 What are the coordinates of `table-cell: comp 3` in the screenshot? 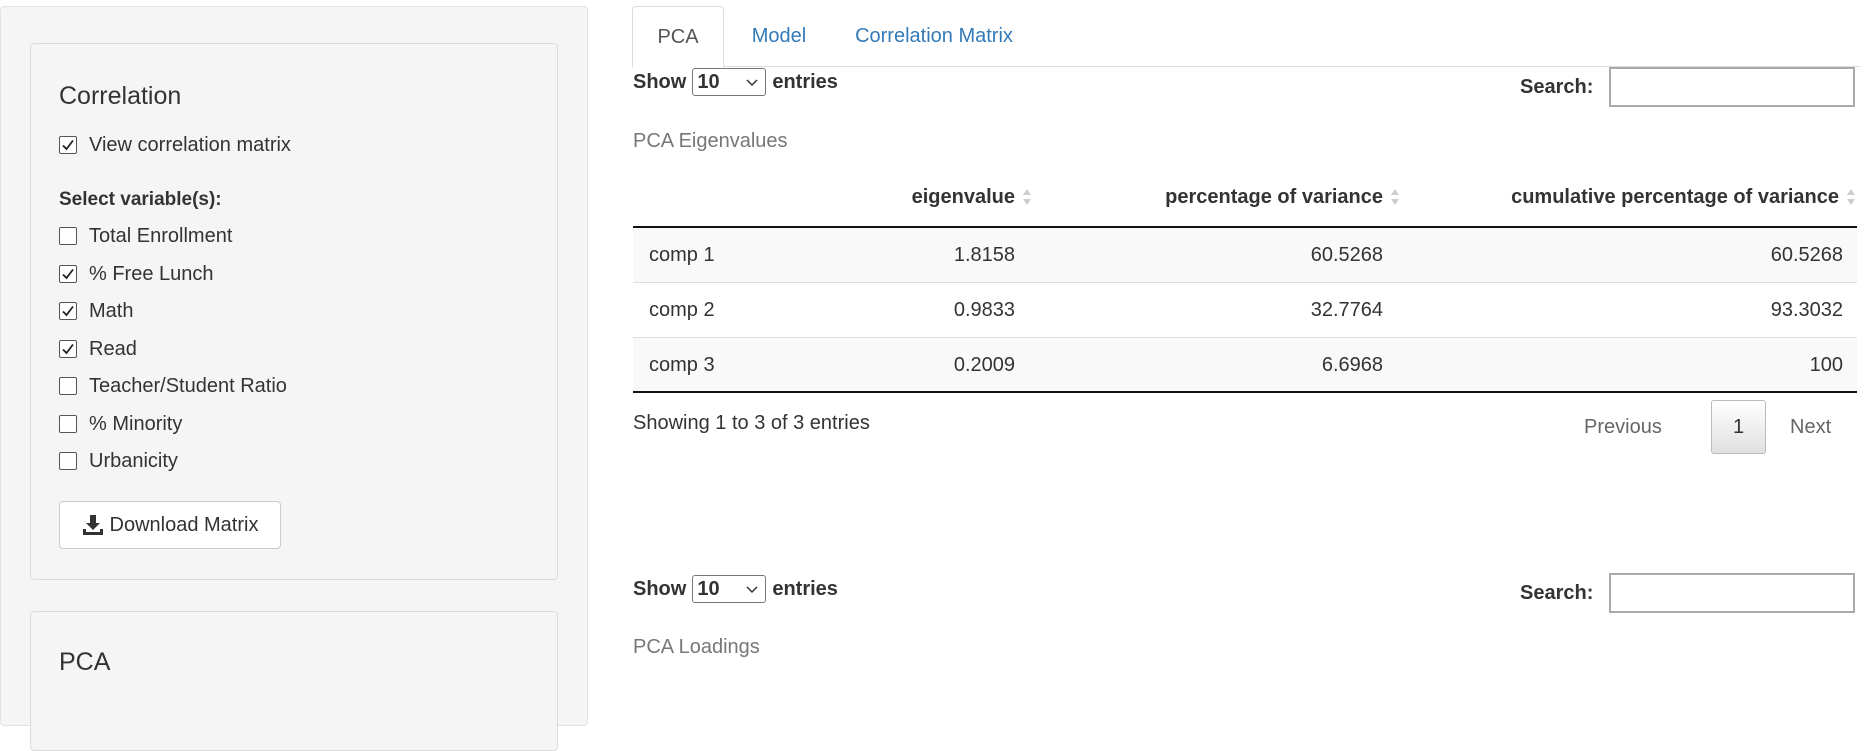 It's located at (682, 365).